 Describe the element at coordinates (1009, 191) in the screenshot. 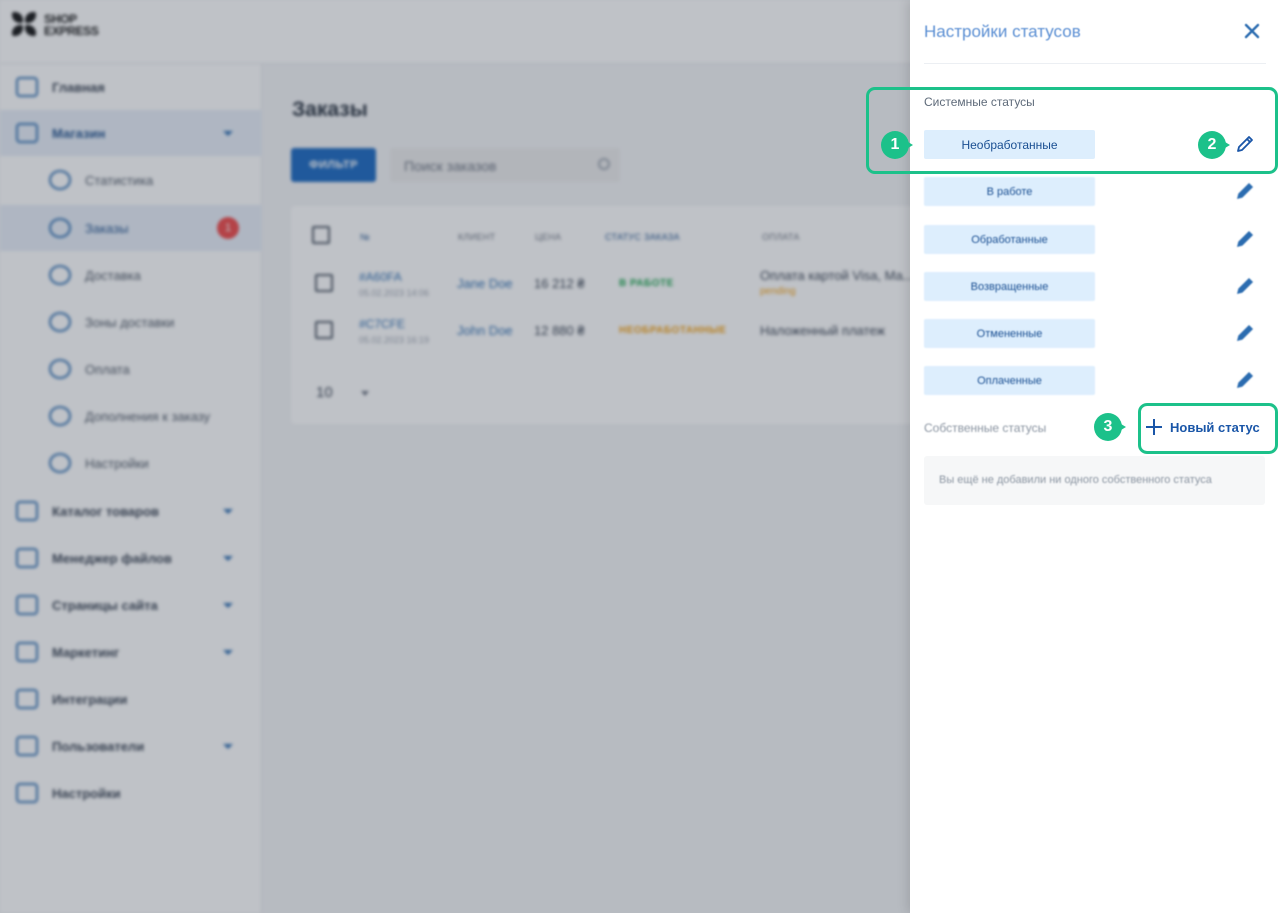

I see `status-pill-in-progress: В работе` at that location.